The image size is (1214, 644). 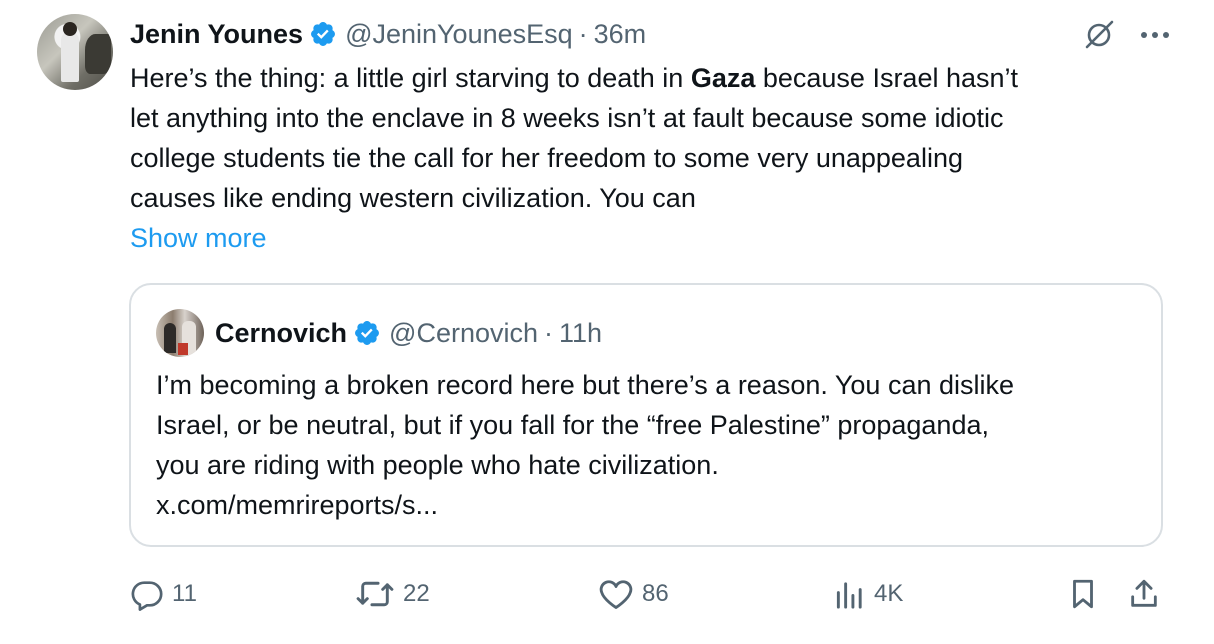 I want to click on more-icon, so click(x=1155, y=35).